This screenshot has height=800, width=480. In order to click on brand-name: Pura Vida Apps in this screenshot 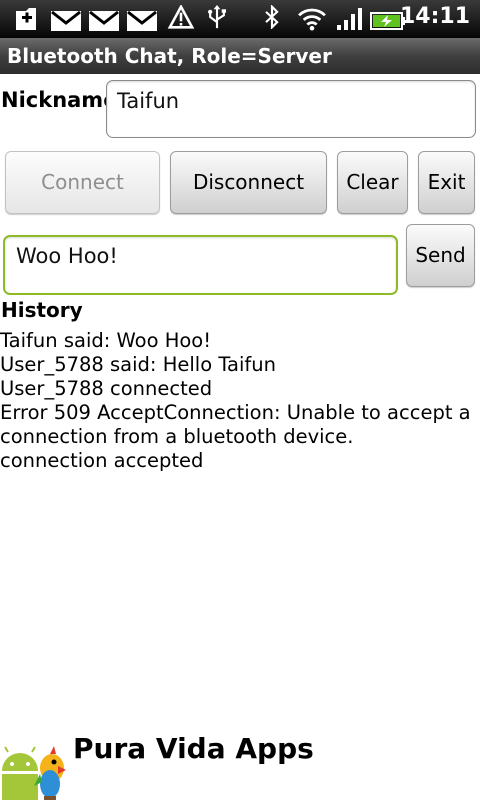, I will do `click(193, 748)`.